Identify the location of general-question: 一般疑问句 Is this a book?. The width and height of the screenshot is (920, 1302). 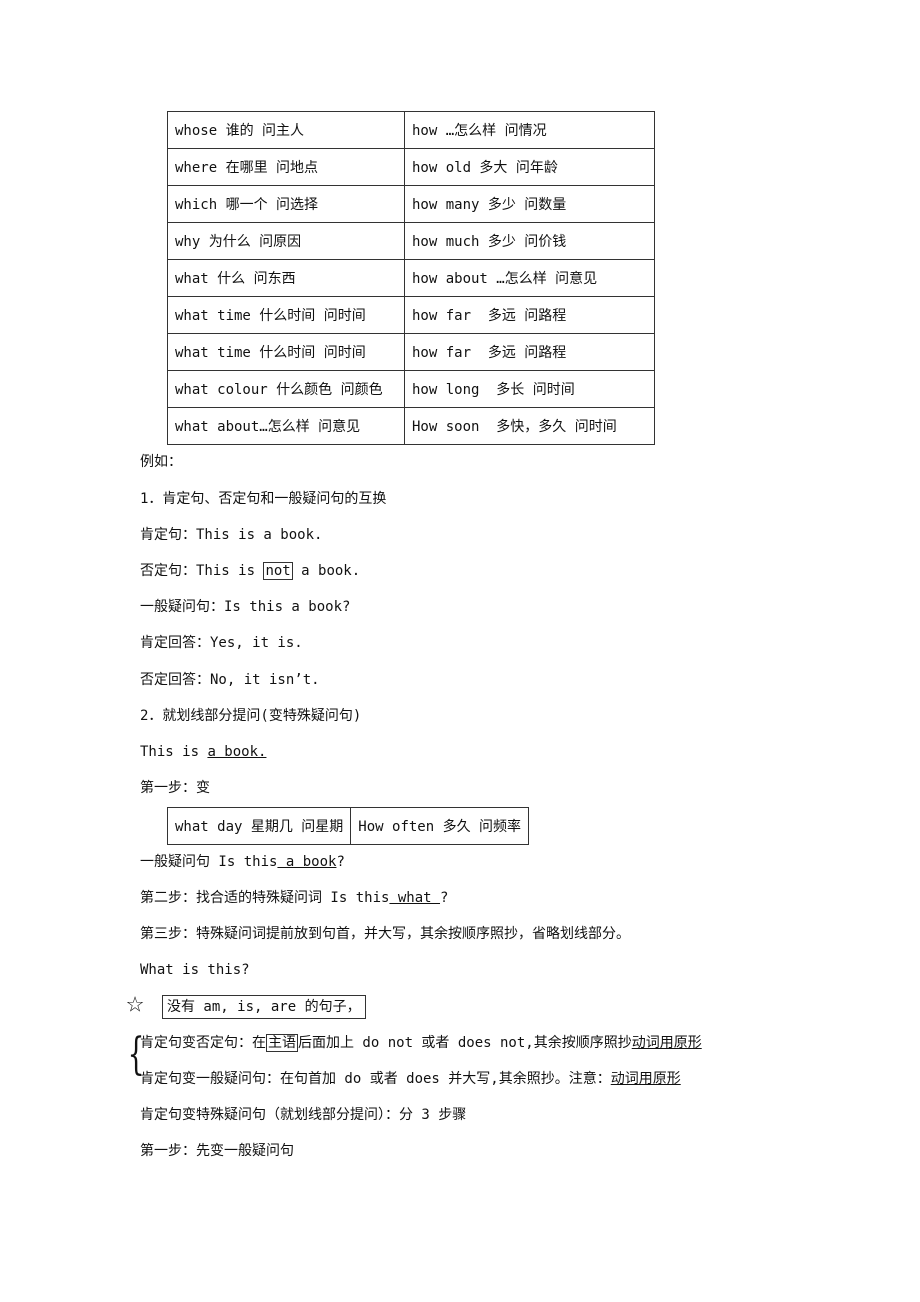
(242, 862).